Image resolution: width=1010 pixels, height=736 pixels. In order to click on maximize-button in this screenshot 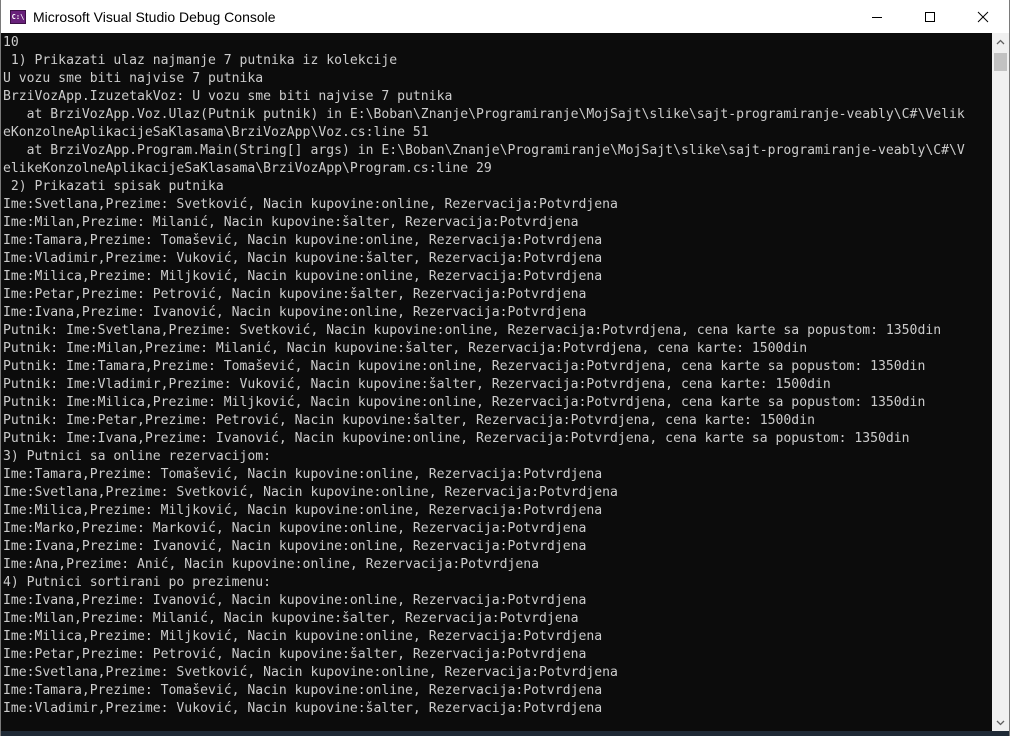, I will do `click(929, 16)`.